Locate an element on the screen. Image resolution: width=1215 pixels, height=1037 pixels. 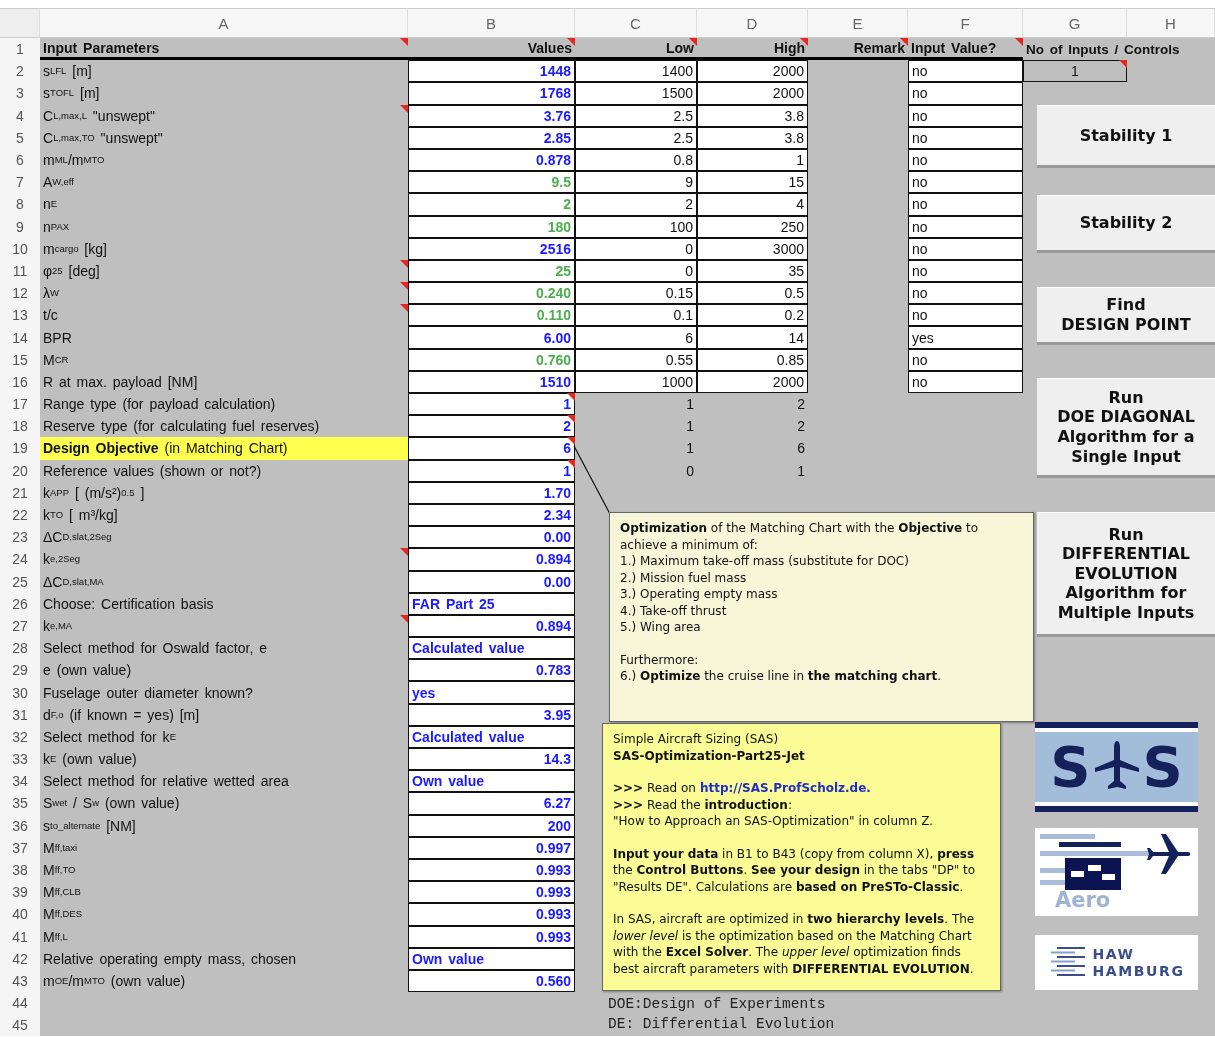
note-text: 1.) Maximum take-off mass (substitute for DOC) is located at coordinates (765, 561).